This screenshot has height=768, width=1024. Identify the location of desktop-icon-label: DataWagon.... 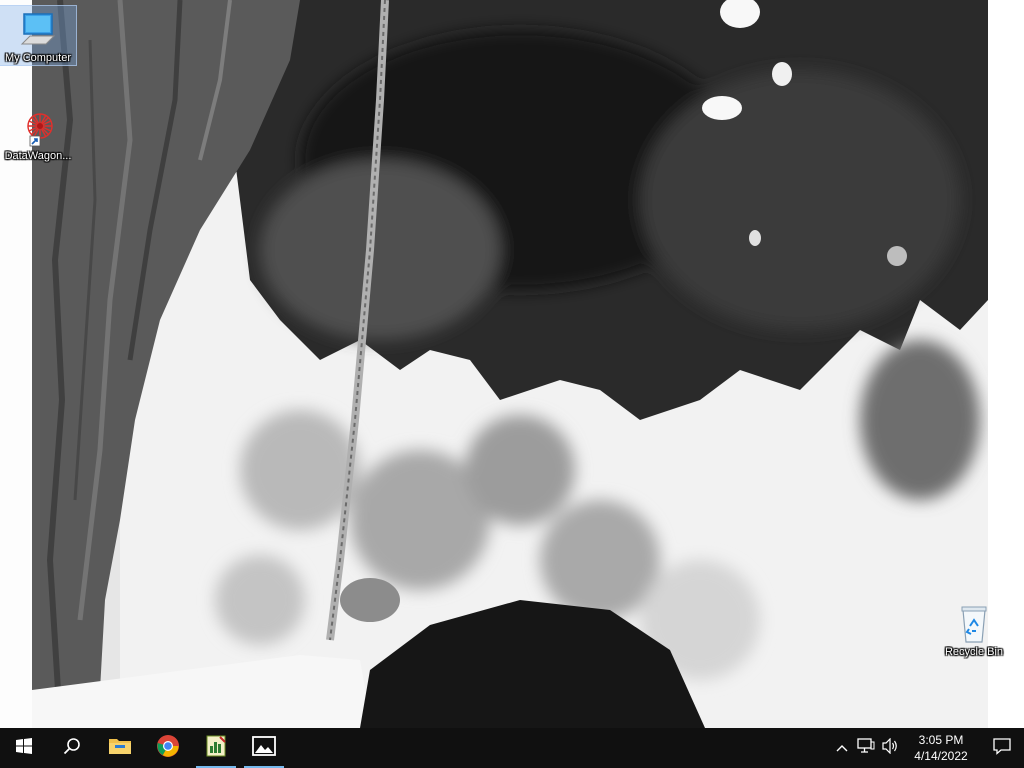
(38, 156).